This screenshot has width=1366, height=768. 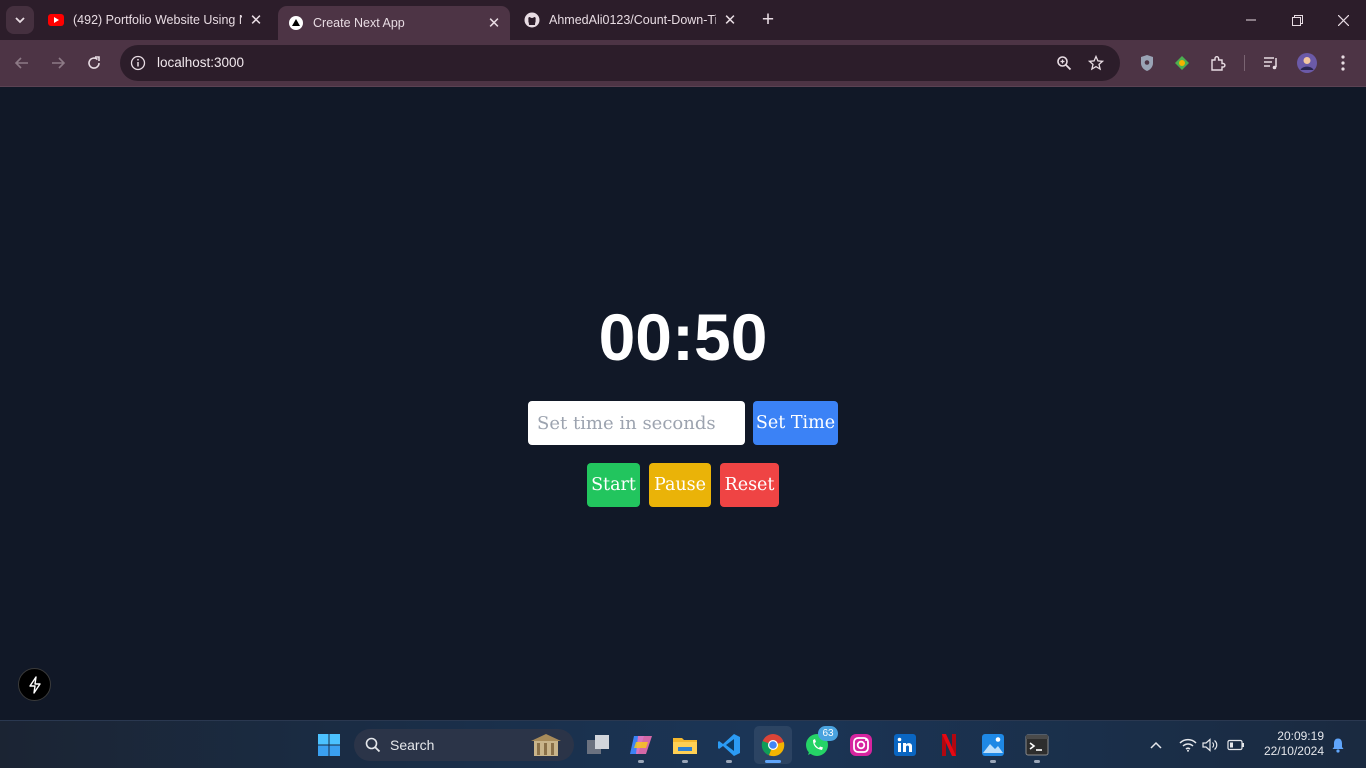 I want to click on start-menu-button, so click(x=329, y=745).